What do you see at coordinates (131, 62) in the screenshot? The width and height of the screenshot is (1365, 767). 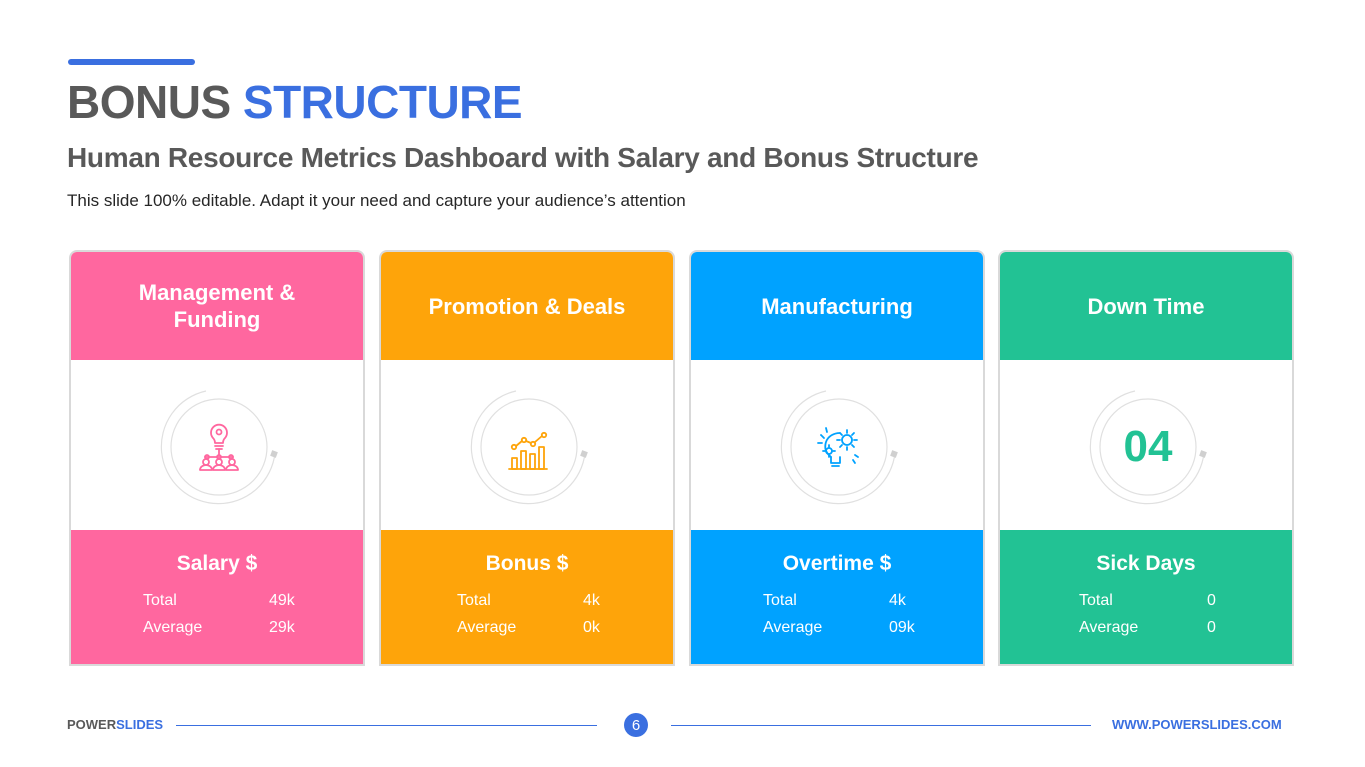 I see `title-accent-bar` at bounding box center [131, 62].